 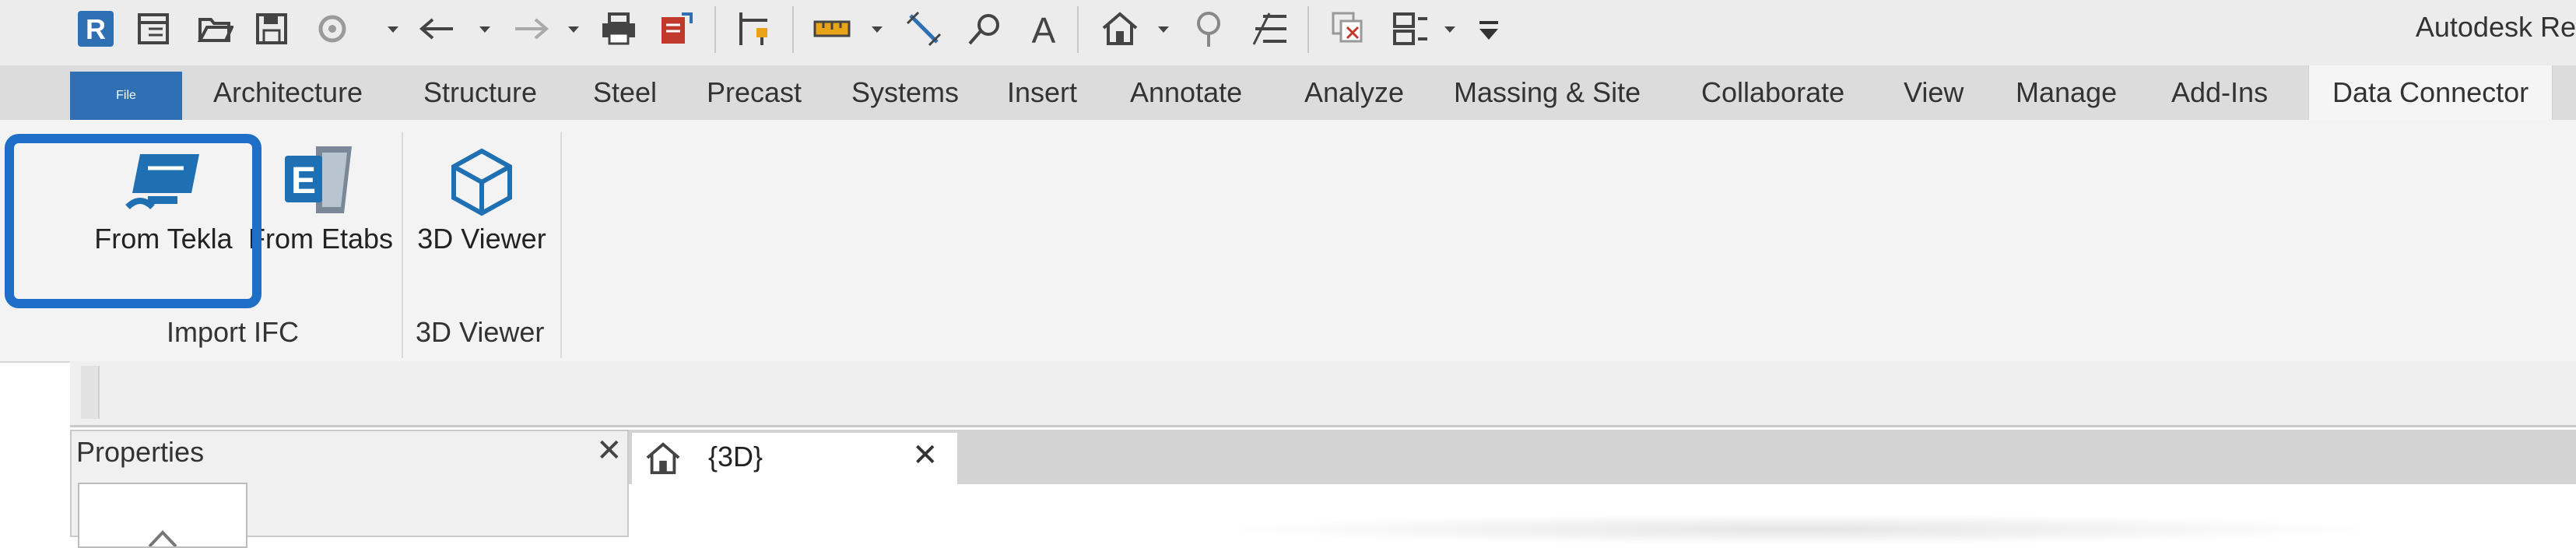 What do you see at coordinates (1354, 93) in the screenshot?
I see `tab-analyze: Analyze` at bounding box center [1354, 93].